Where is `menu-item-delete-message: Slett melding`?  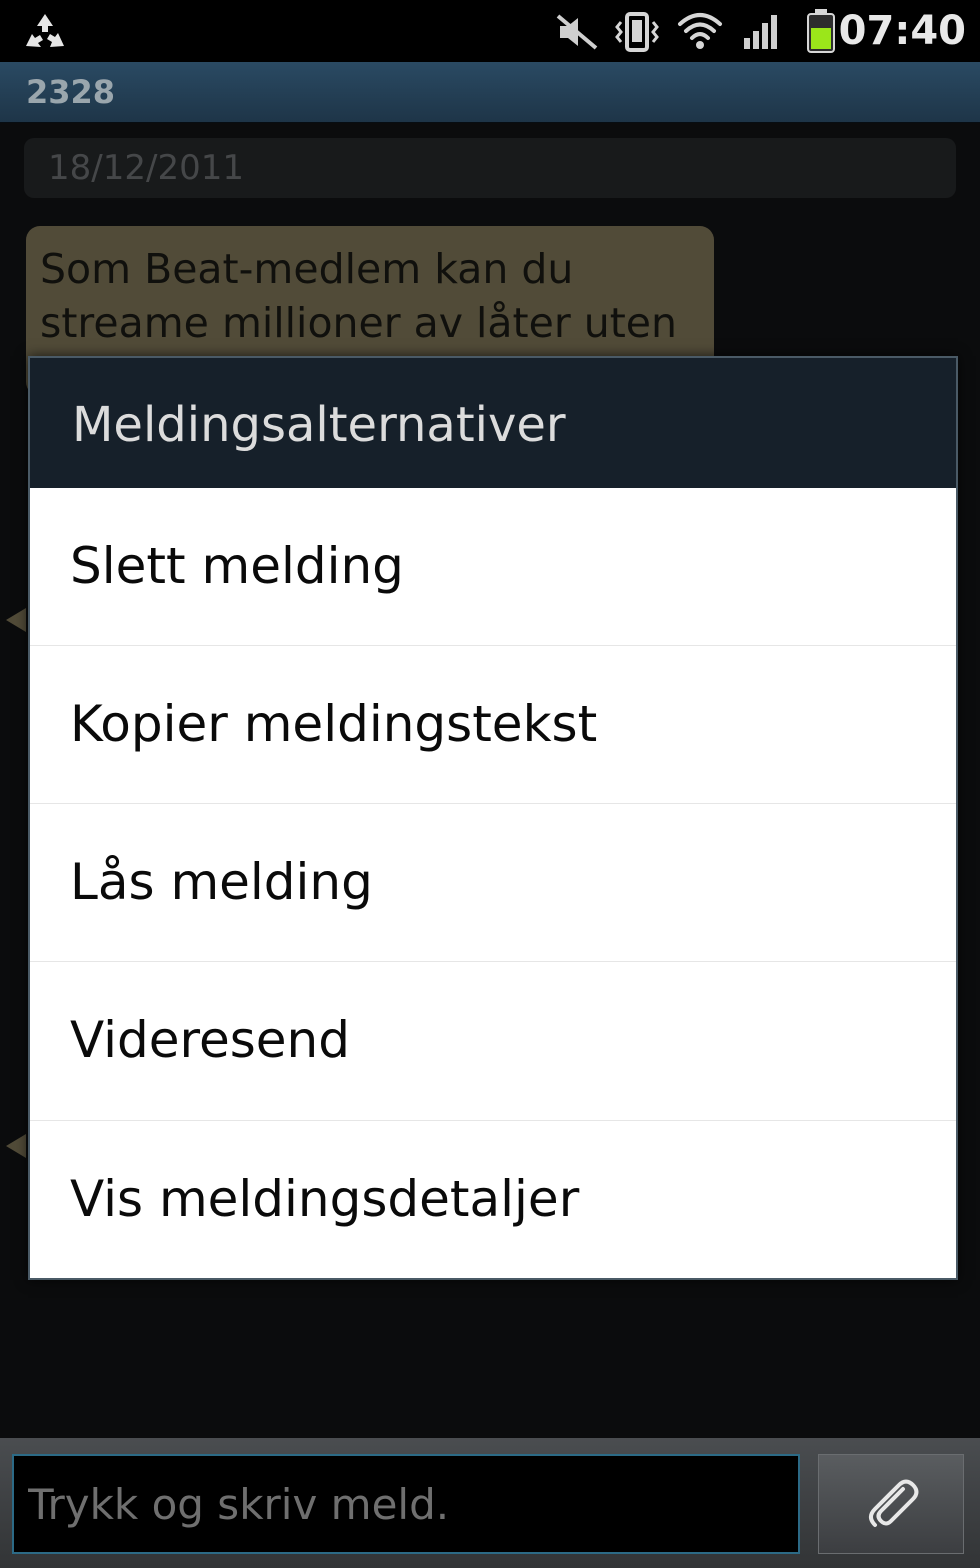 menu-item-delete-message: Slett melding is located at coordinates (493, 566).